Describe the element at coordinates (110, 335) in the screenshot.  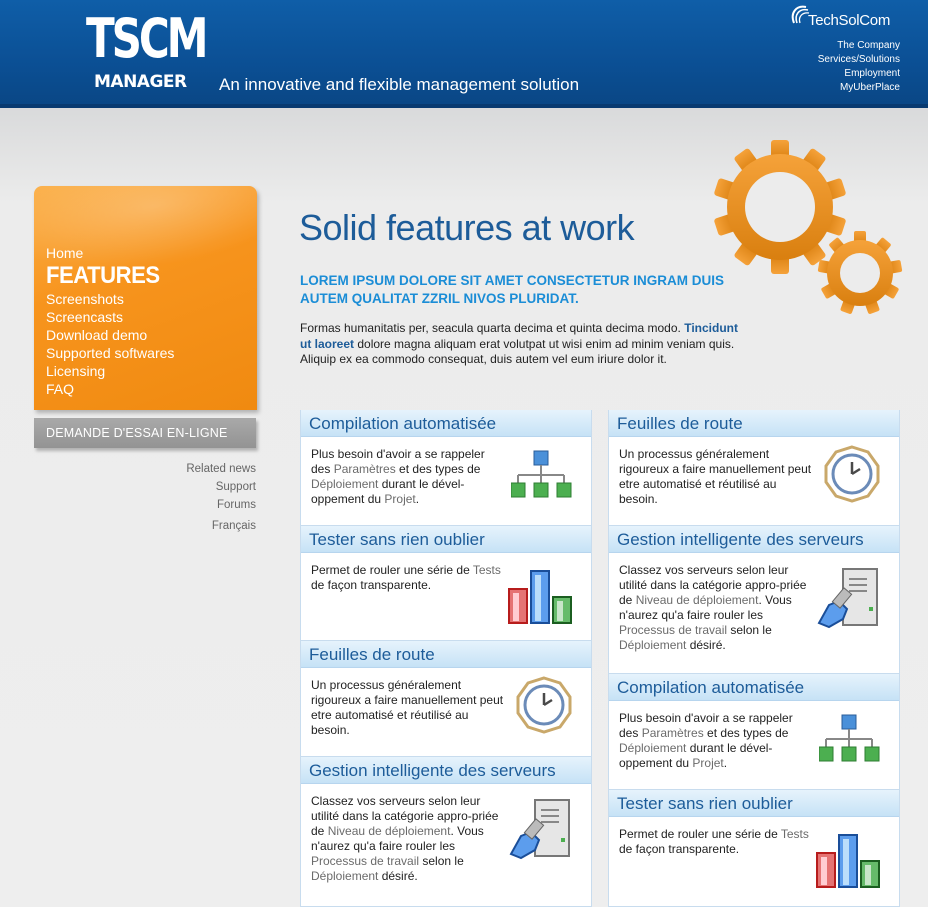
I see `sidebar-item-download-demo: Download demo` at that location.